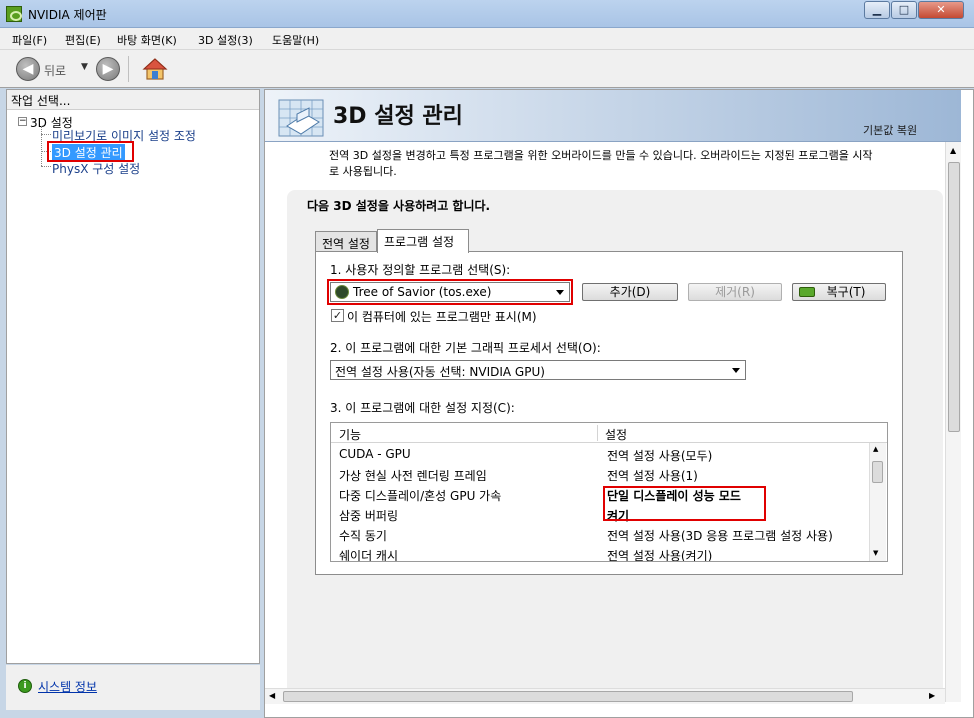  What do you see at coordinates (440, 372) in the screenshot?
I see `gpu-select-value: 전역 설정 사용(자동 선택: NVIDIA GPU)` at bounding box center [440, 372].